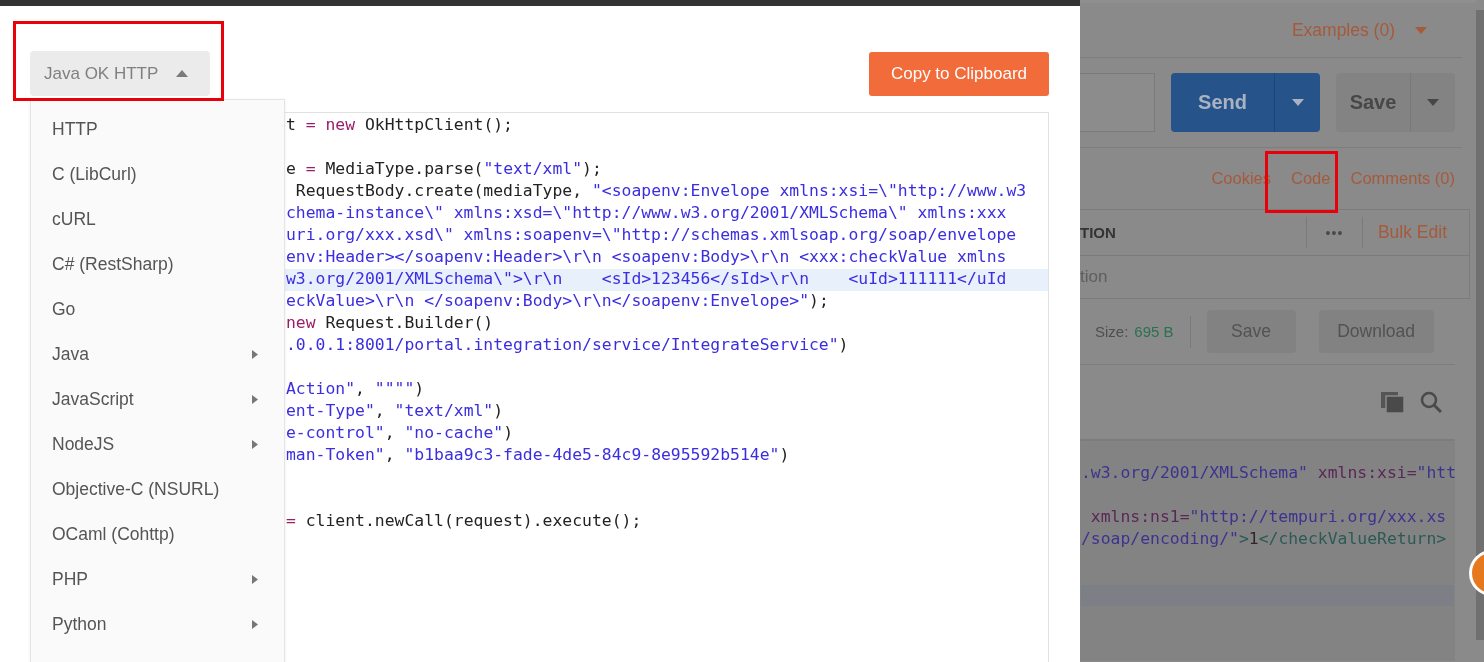 The image size is (1484, 662). Describe the element at coordinates (399, 125) in the screenshot. I see `code-line: t = new OkHttpClient();` at that location.